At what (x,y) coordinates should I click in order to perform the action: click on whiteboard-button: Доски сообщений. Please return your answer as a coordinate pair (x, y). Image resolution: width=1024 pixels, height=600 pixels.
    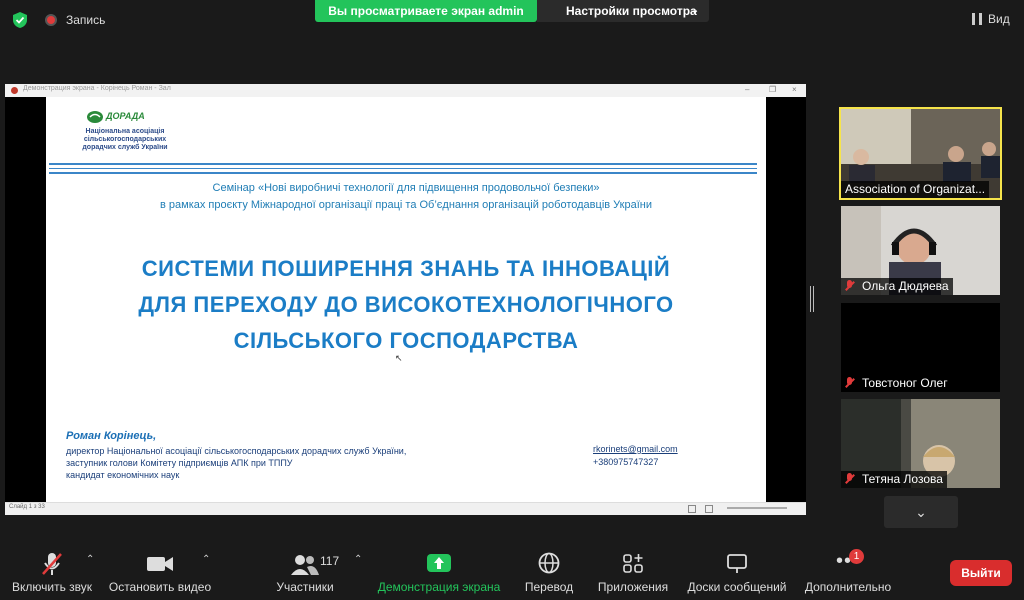
    Looking at the image, I should click on (737, 570).